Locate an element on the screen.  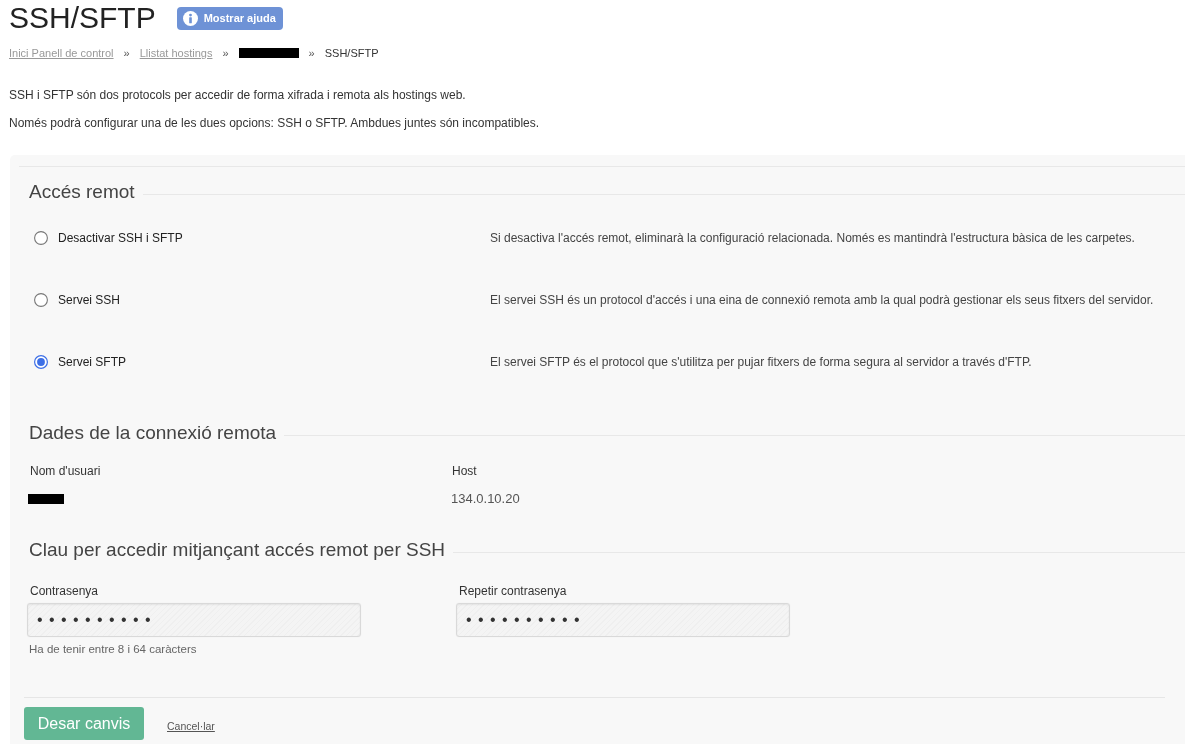
option-description: Si desactiva l'accés remot, eliminarà la configuració relacionada. Només es mantindrà l'estructura bàsica de les carpetes. is located at coordinates (812, 238).